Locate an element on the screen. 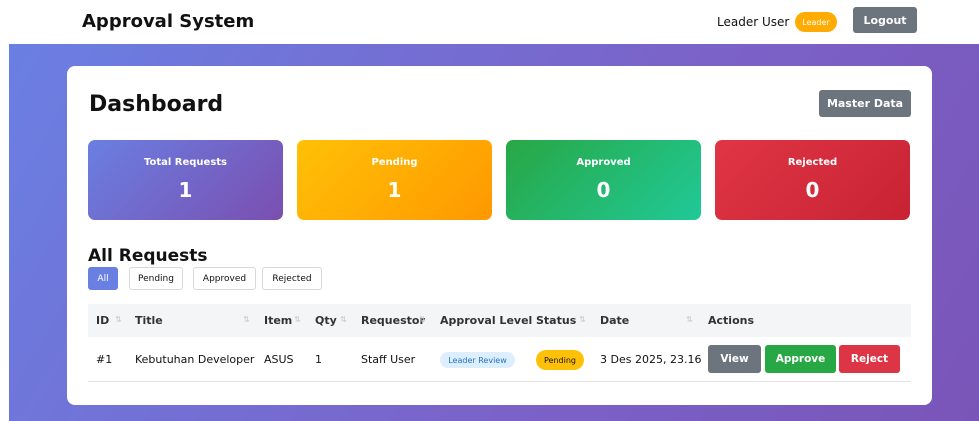 Image resolution: width=979 pixels, height=421 pixels. cell-date: 3 Des 2025, 23.16 is located at coordinates (651, 359).